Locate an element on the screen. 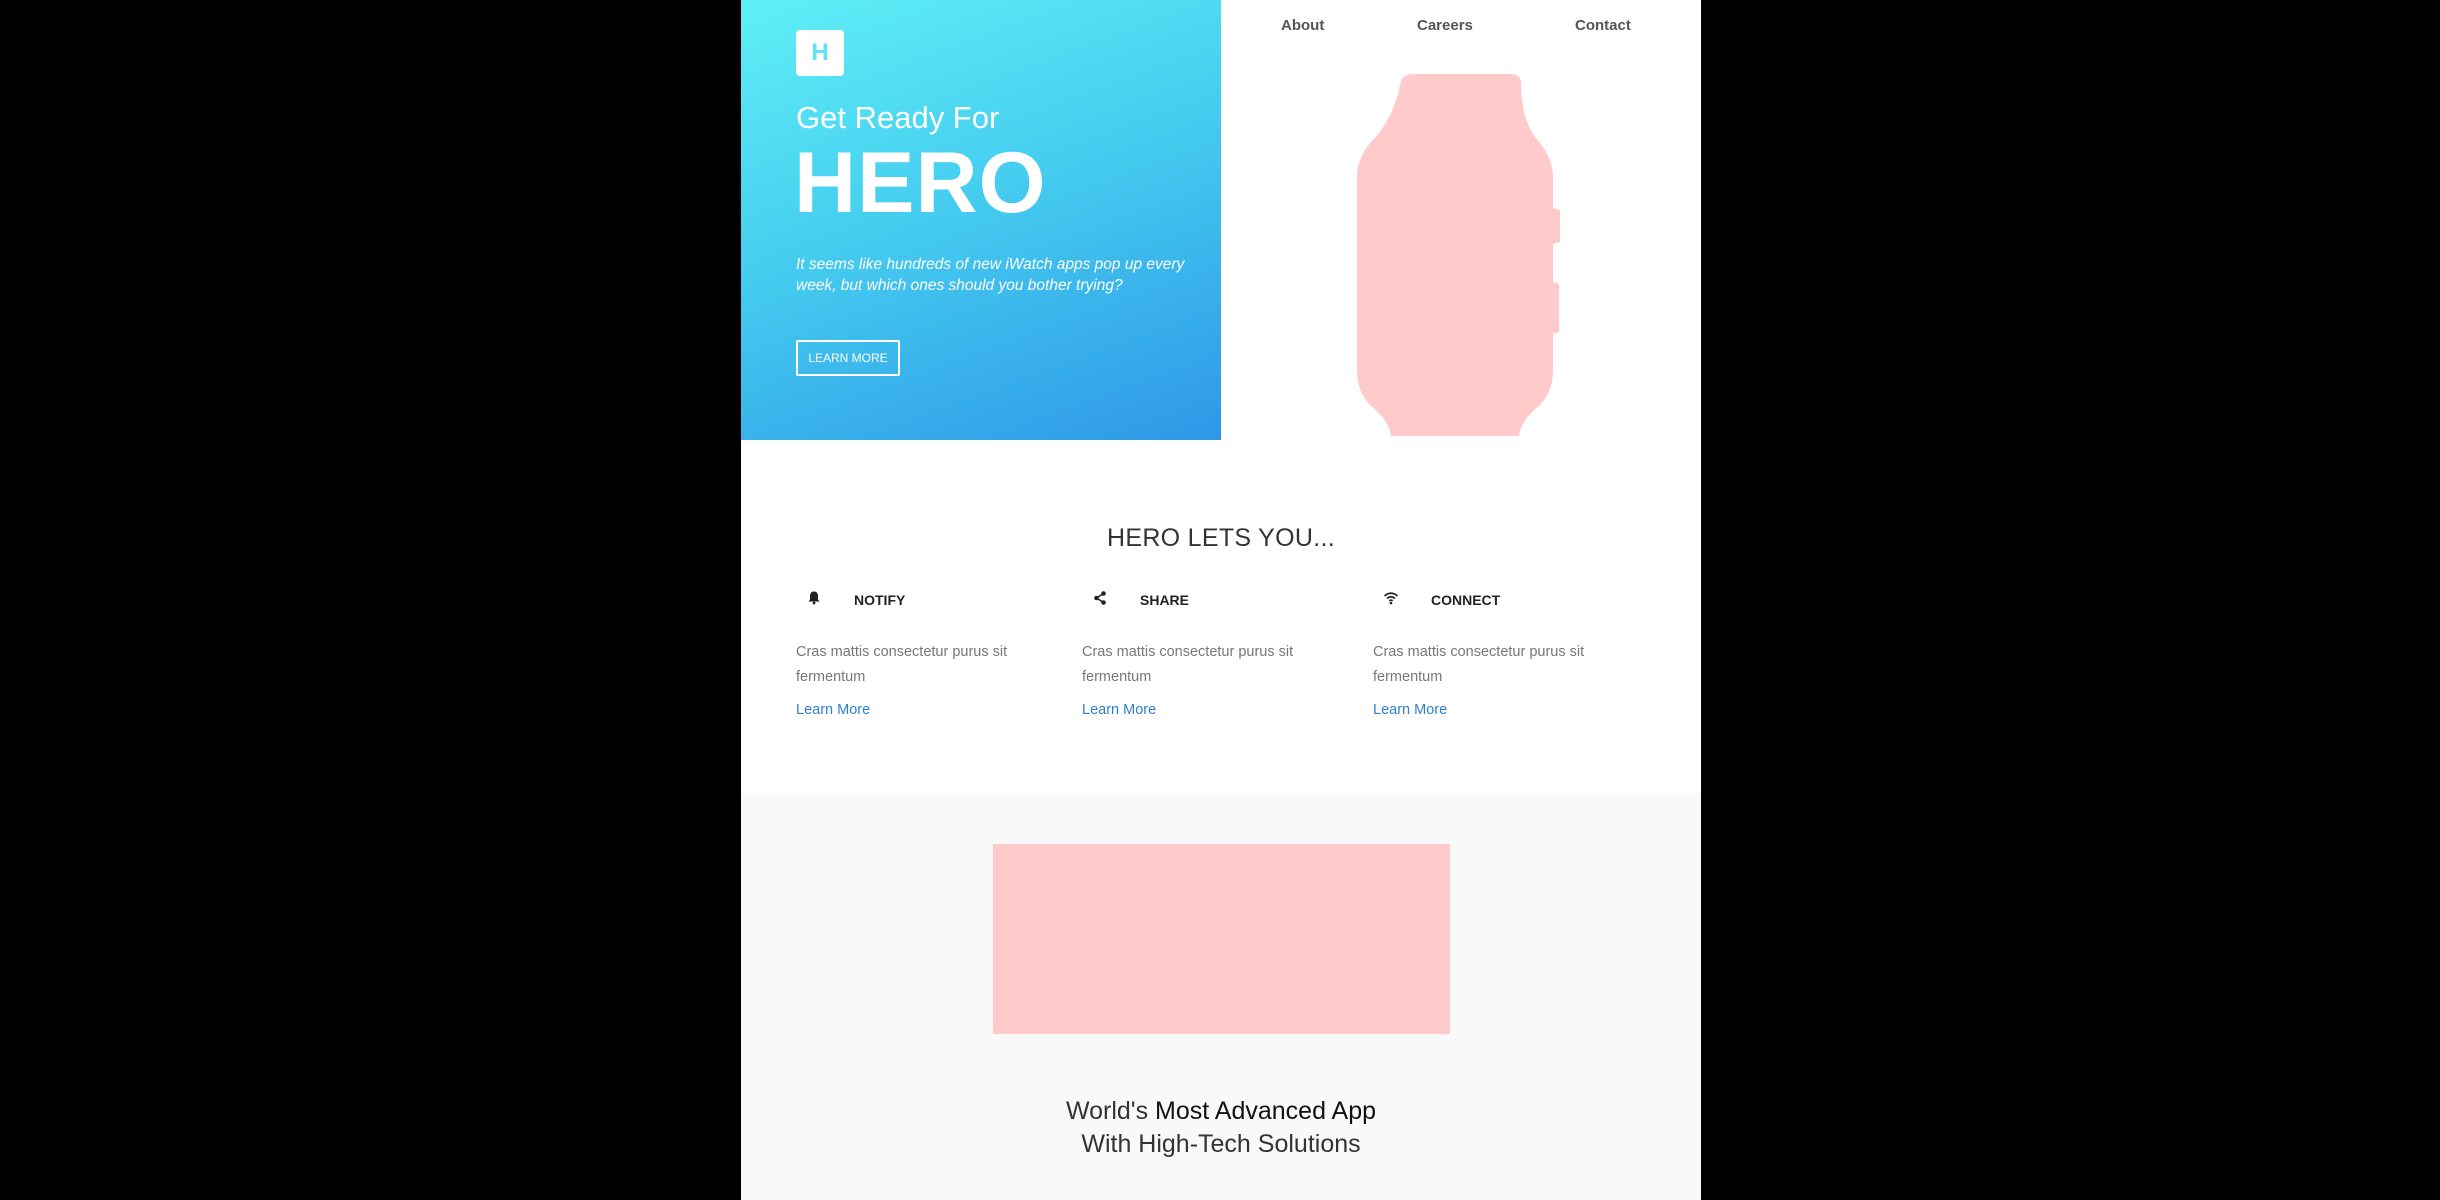 This screenshot has height=1200, width=2440. tagline-prefix: World's is located at coordinates (1110, 1111).